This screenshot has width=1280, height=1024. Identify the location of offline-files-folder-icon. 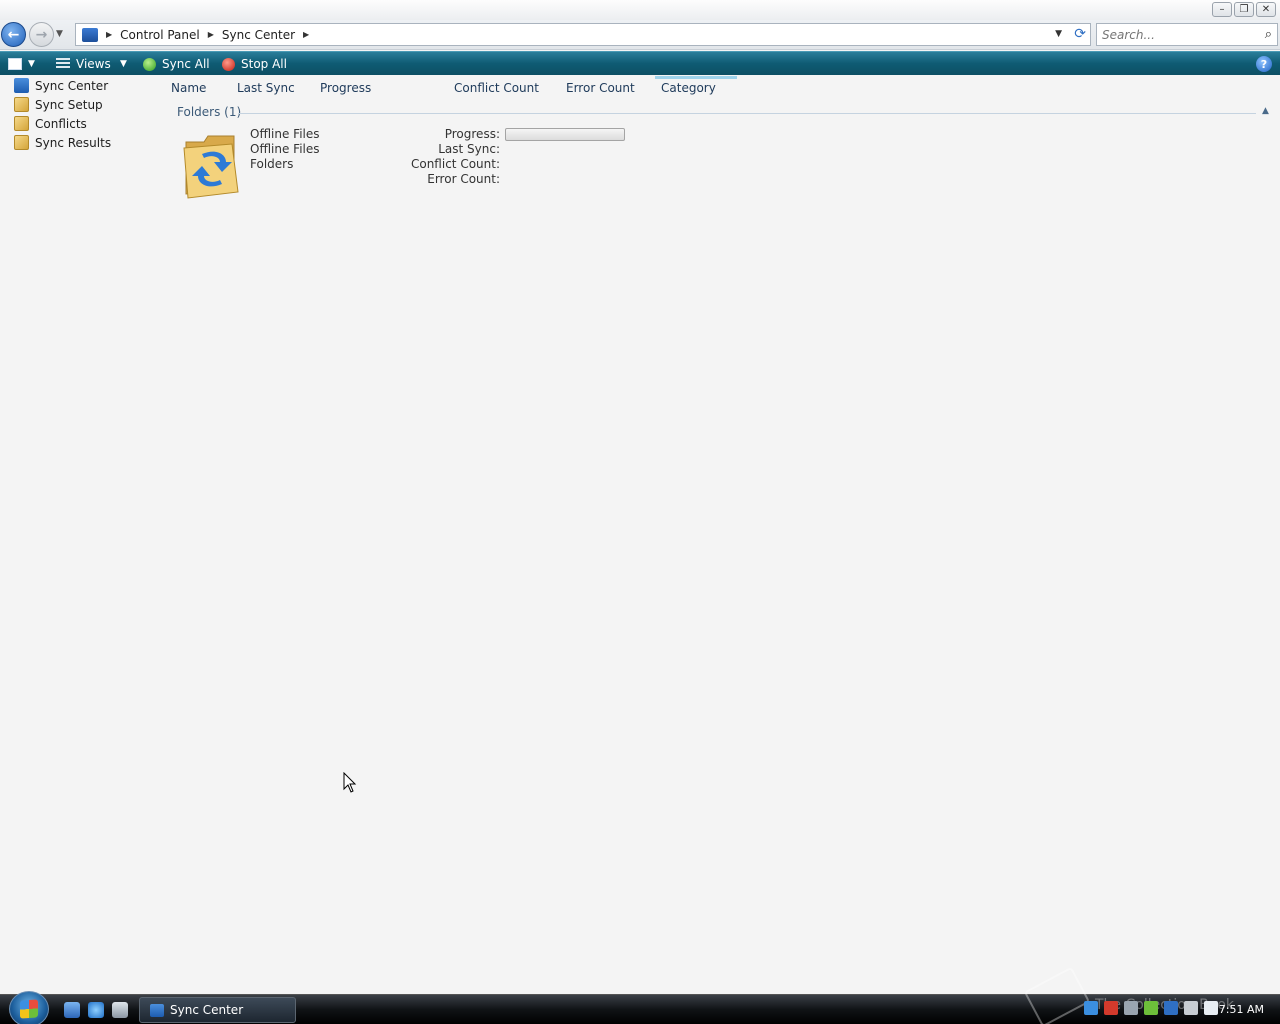
(212, 166).